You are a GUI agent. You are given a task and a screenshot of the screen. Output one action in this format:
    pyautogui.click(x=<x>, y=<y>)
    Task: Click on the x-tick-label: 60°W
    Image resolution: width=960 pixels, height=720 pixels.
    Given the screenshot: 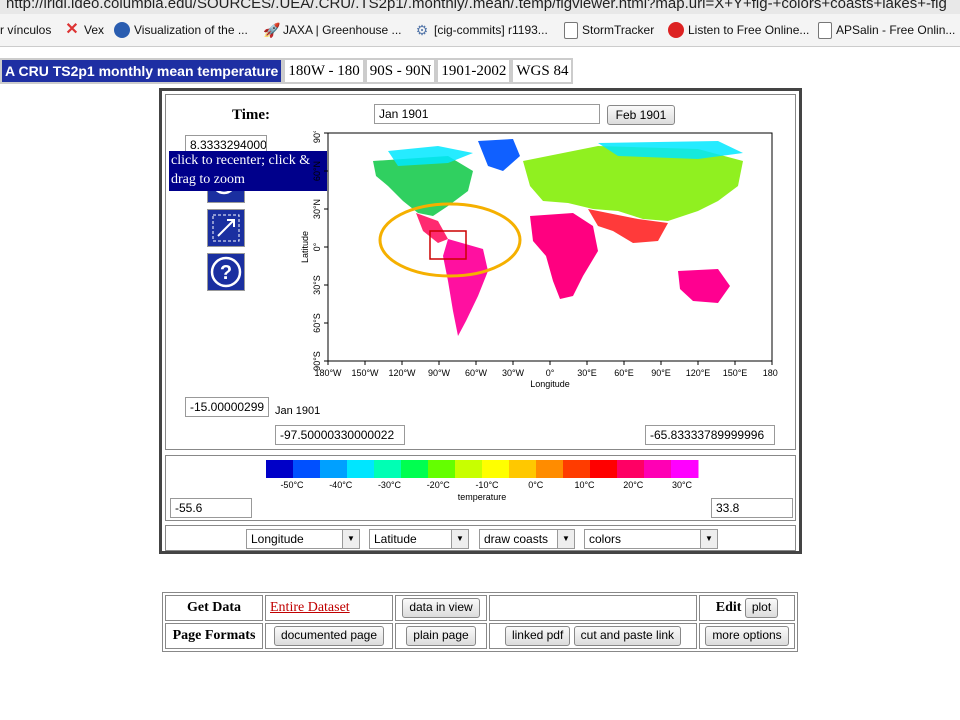 What is the action you would take?
    pyautogui.click(x=476, y=373)
    